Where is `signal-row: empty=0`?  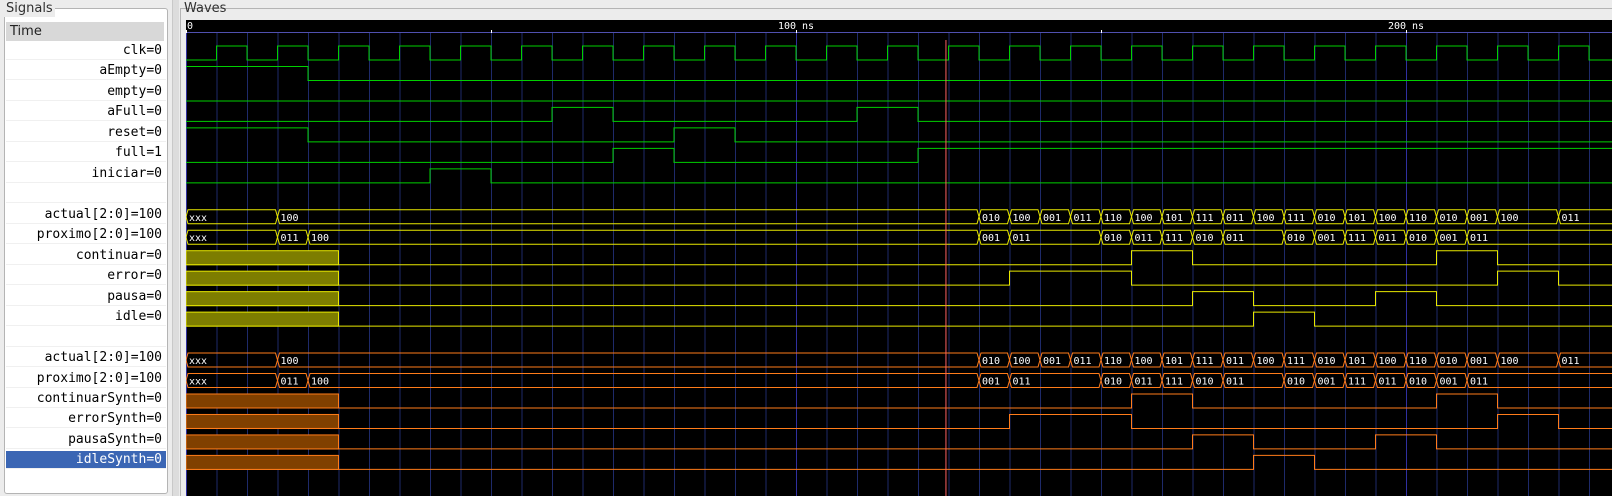 signal-row: empty=0 is located at coordinates (86, 91).